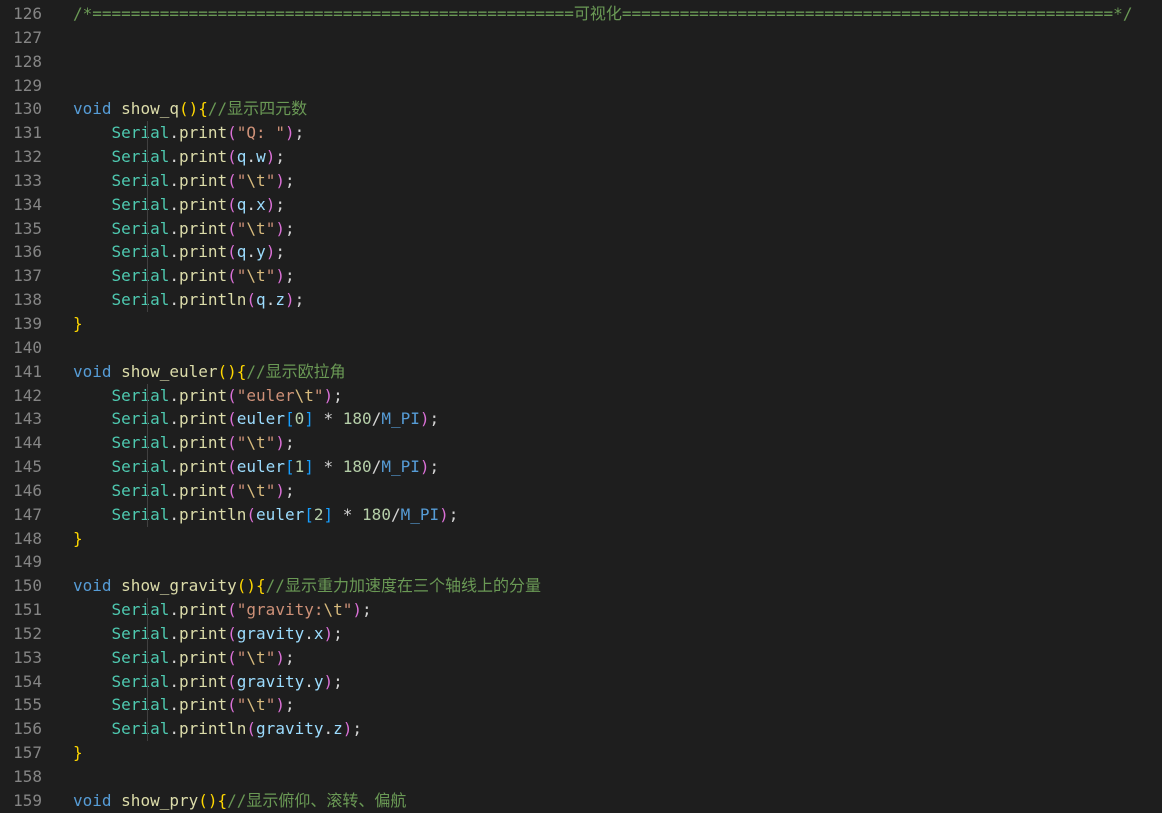 This screenshot has width=1162, height=813. I want to click on variable-token: z, so click(338, 729).